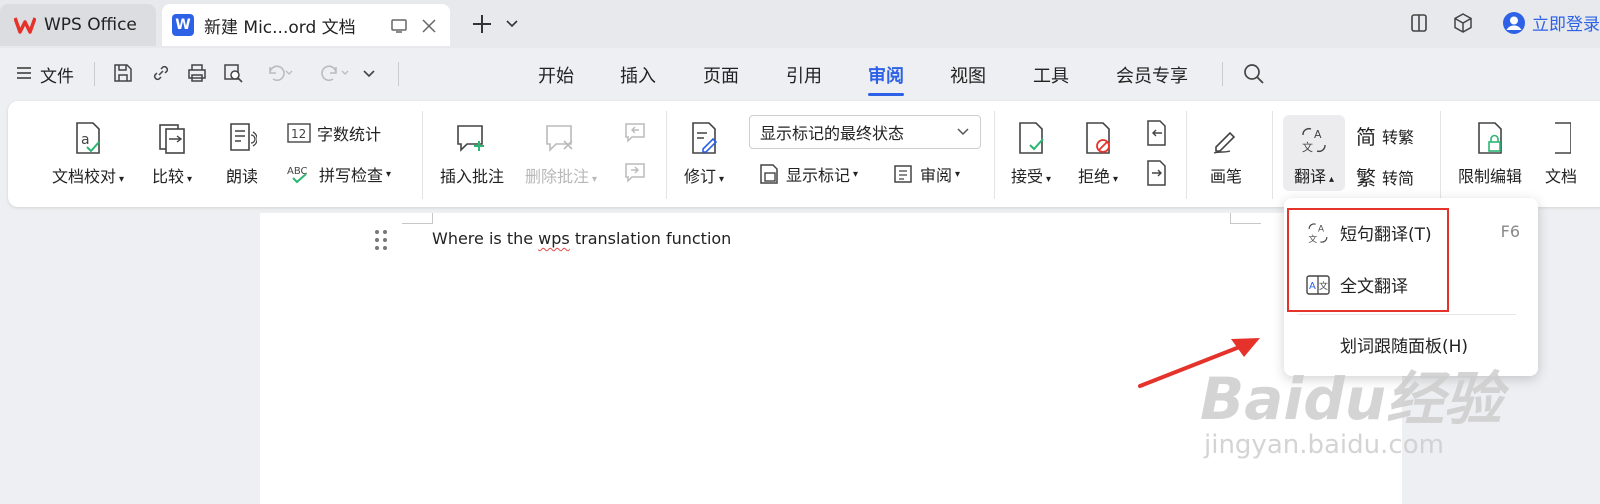 The image size is (1600, 504). What do you see at coordinates (242, 176) in the screenshot?
I see `read-aloud-label: 朗读` at bounding box center [242, 176].